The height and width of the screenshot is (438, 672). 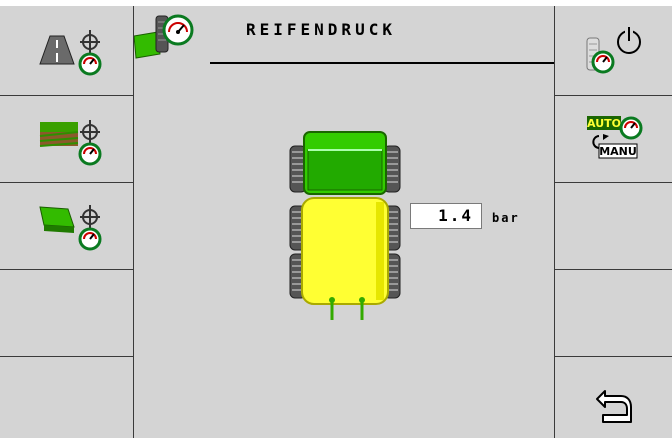 I want to click on field-tire-gauge-icon, so click(x=70, y=143).